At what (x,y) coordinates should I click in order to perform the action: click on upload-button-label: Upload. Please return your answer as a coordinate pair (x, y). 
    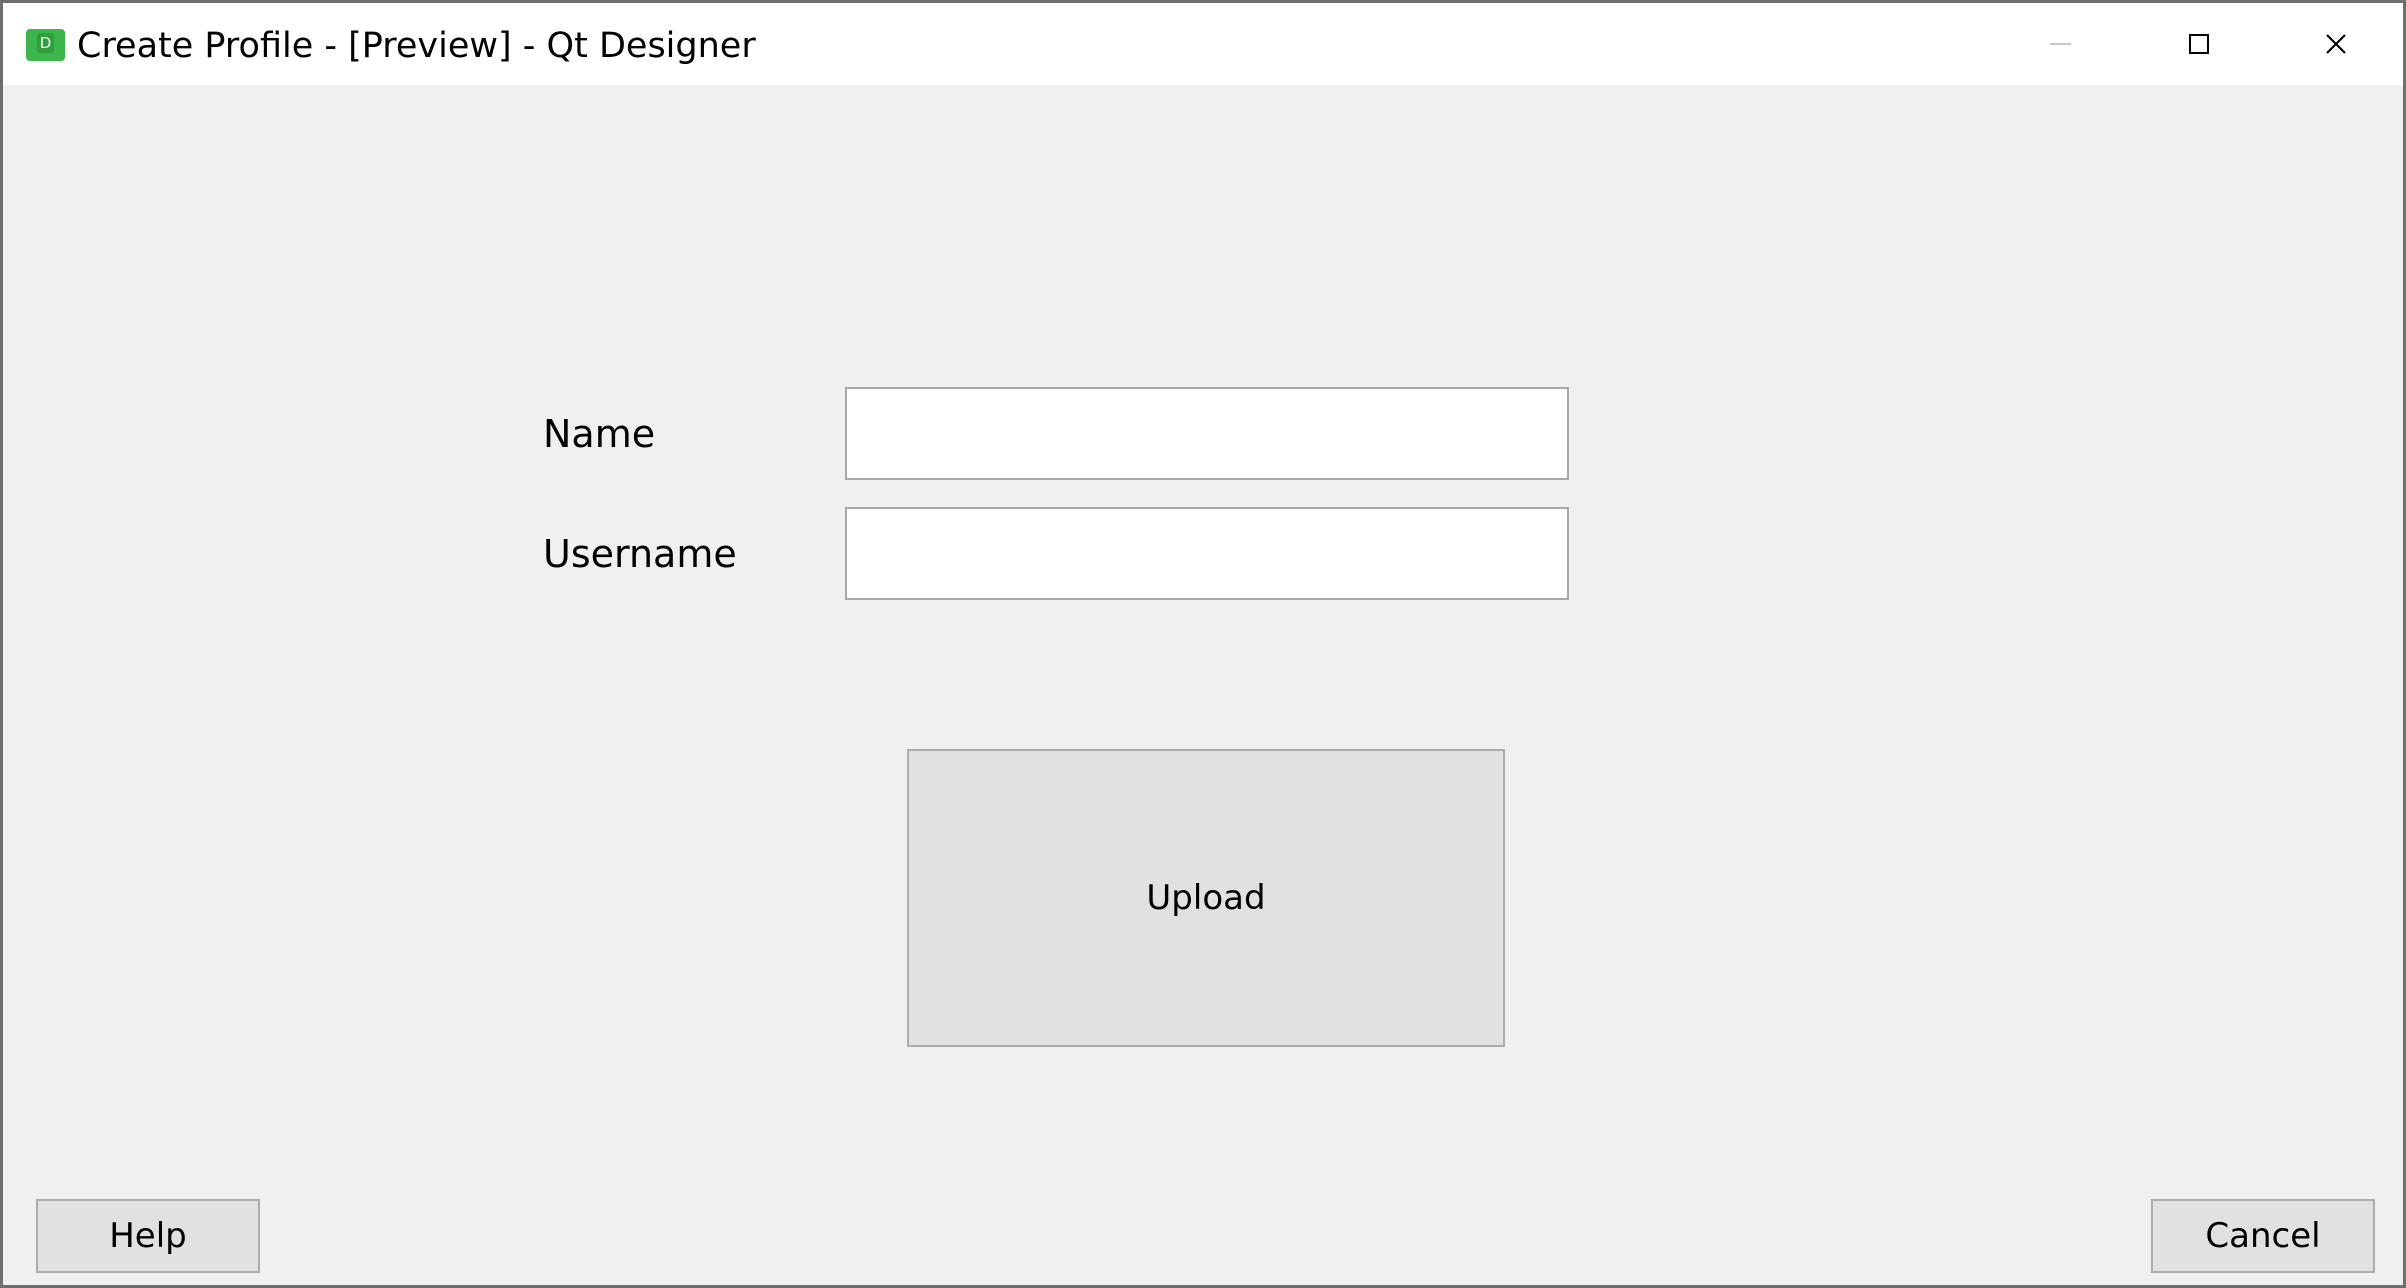
    Looking at the image, I should click on (1206, 898).